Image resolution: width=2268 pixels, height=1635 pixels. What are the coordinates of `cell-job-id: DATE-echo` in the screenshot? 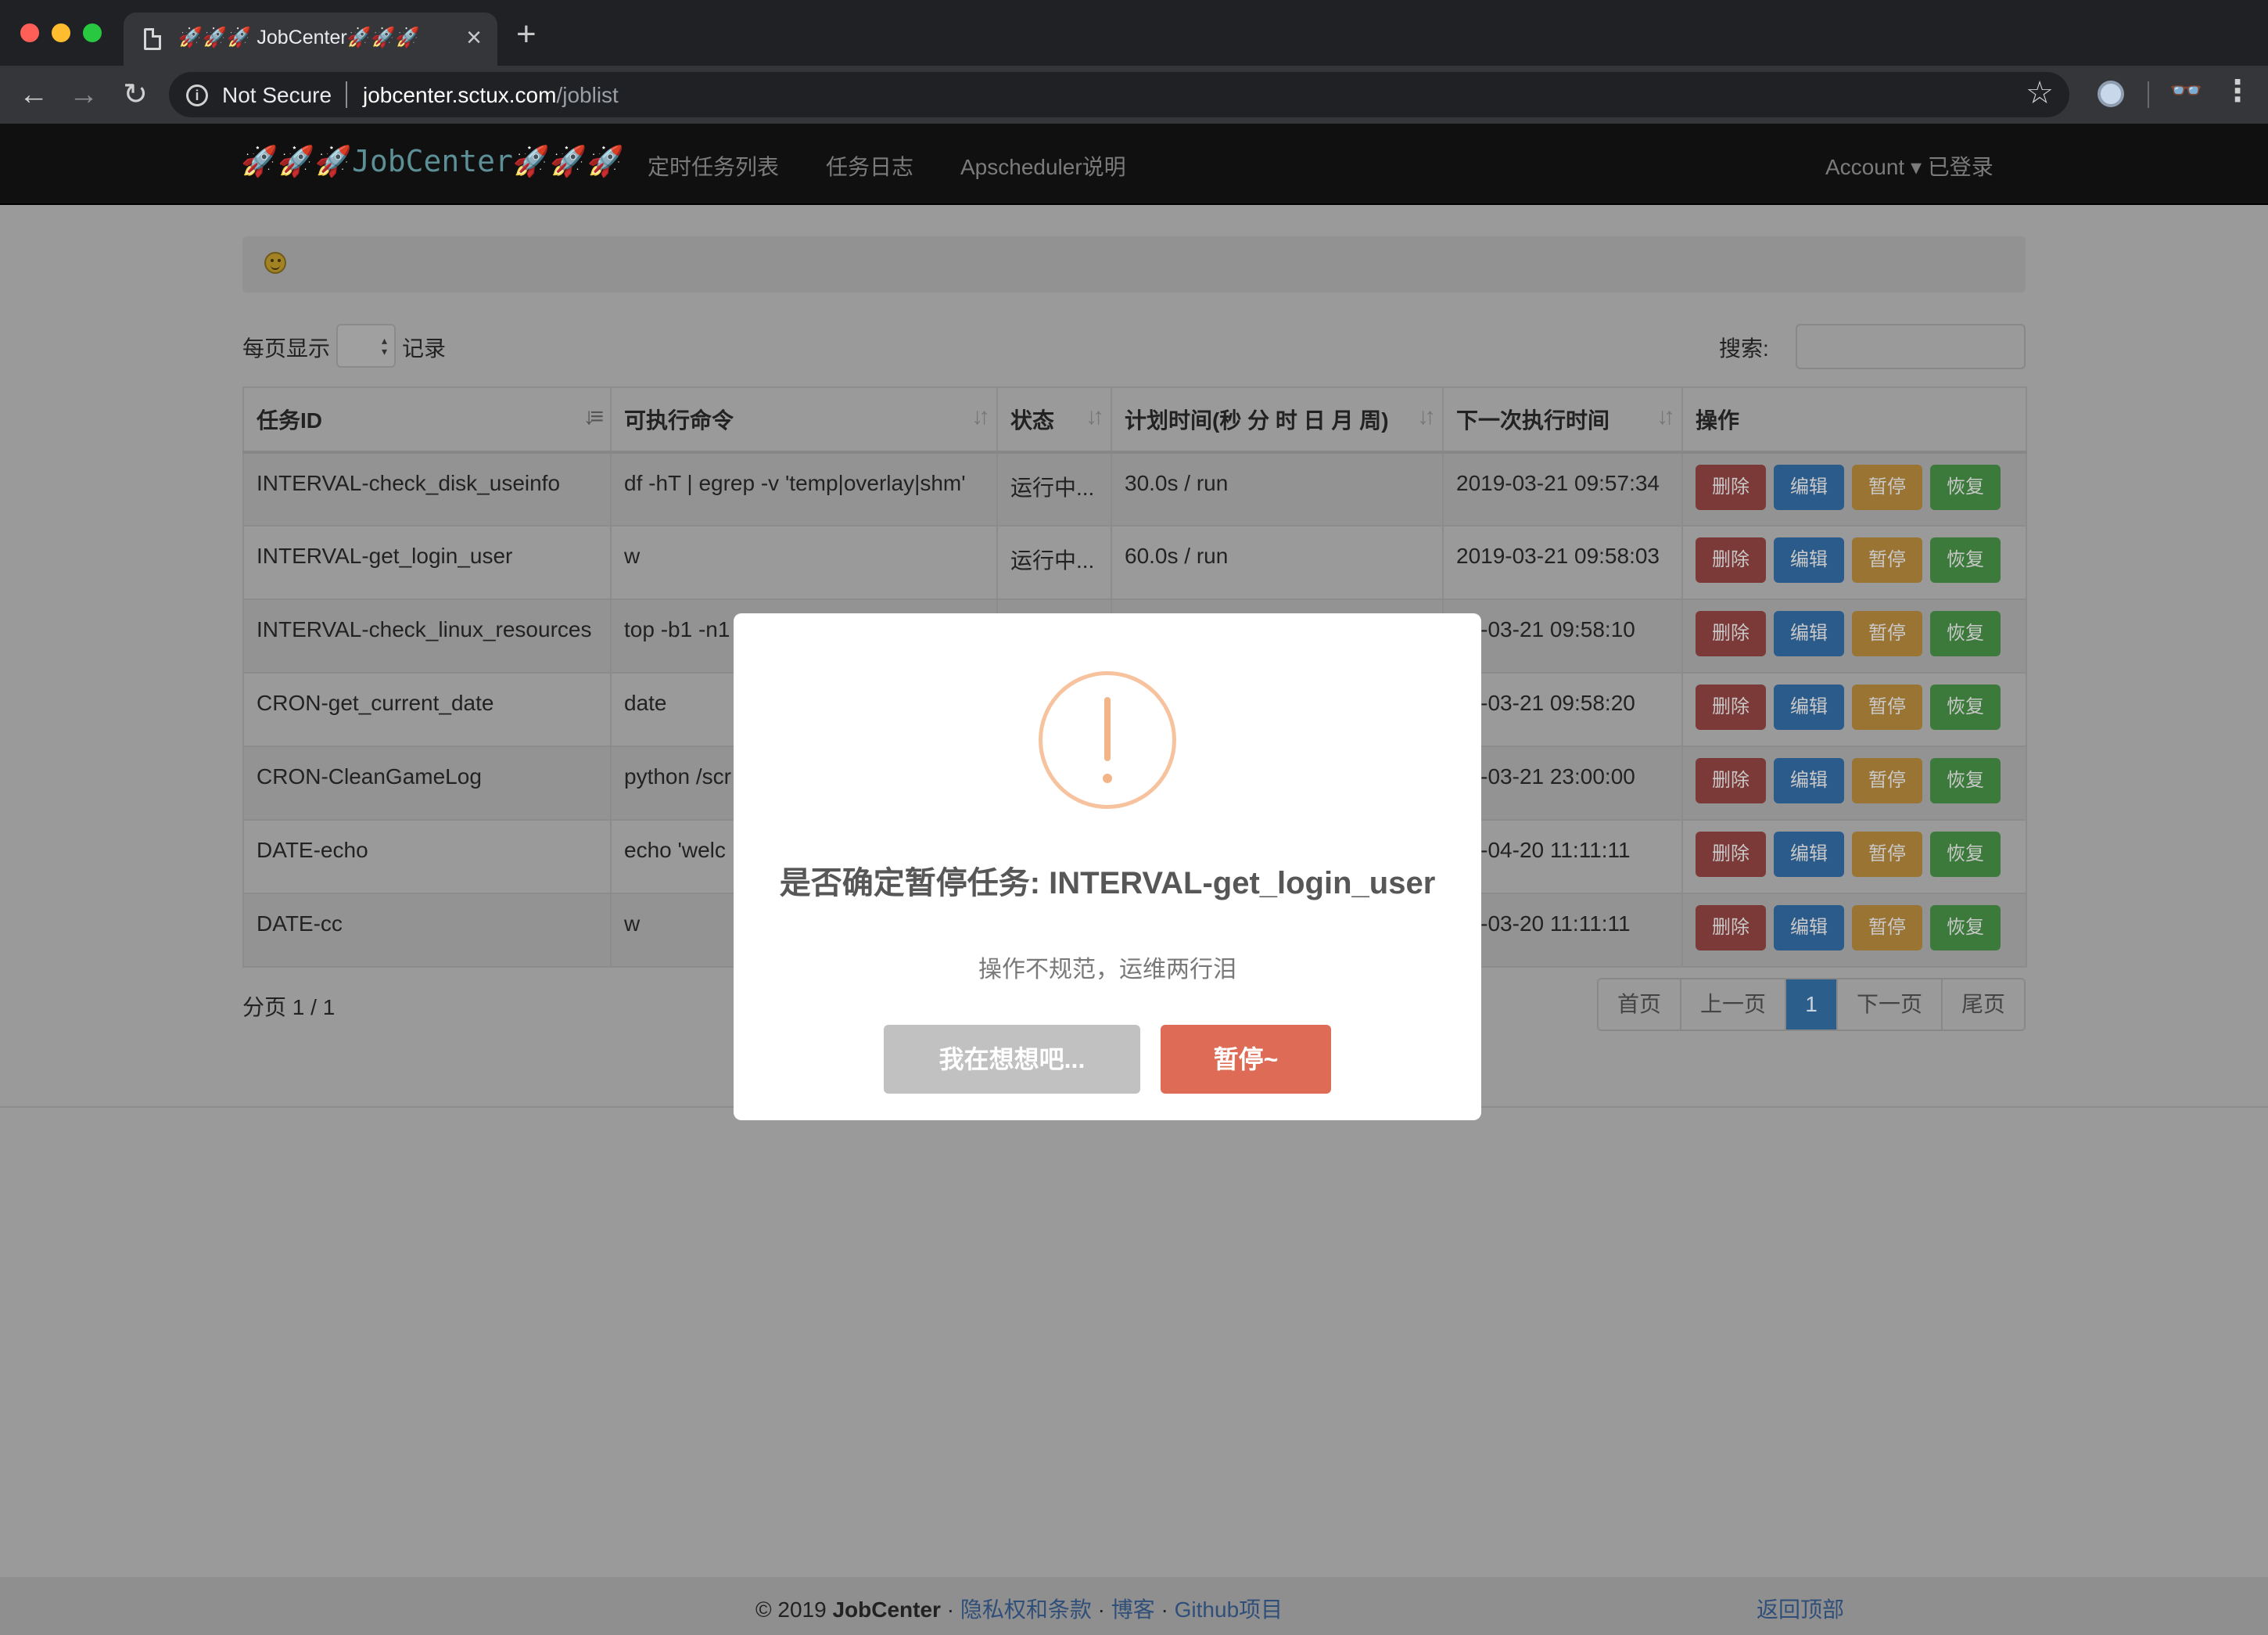 It's located at (427, 857).